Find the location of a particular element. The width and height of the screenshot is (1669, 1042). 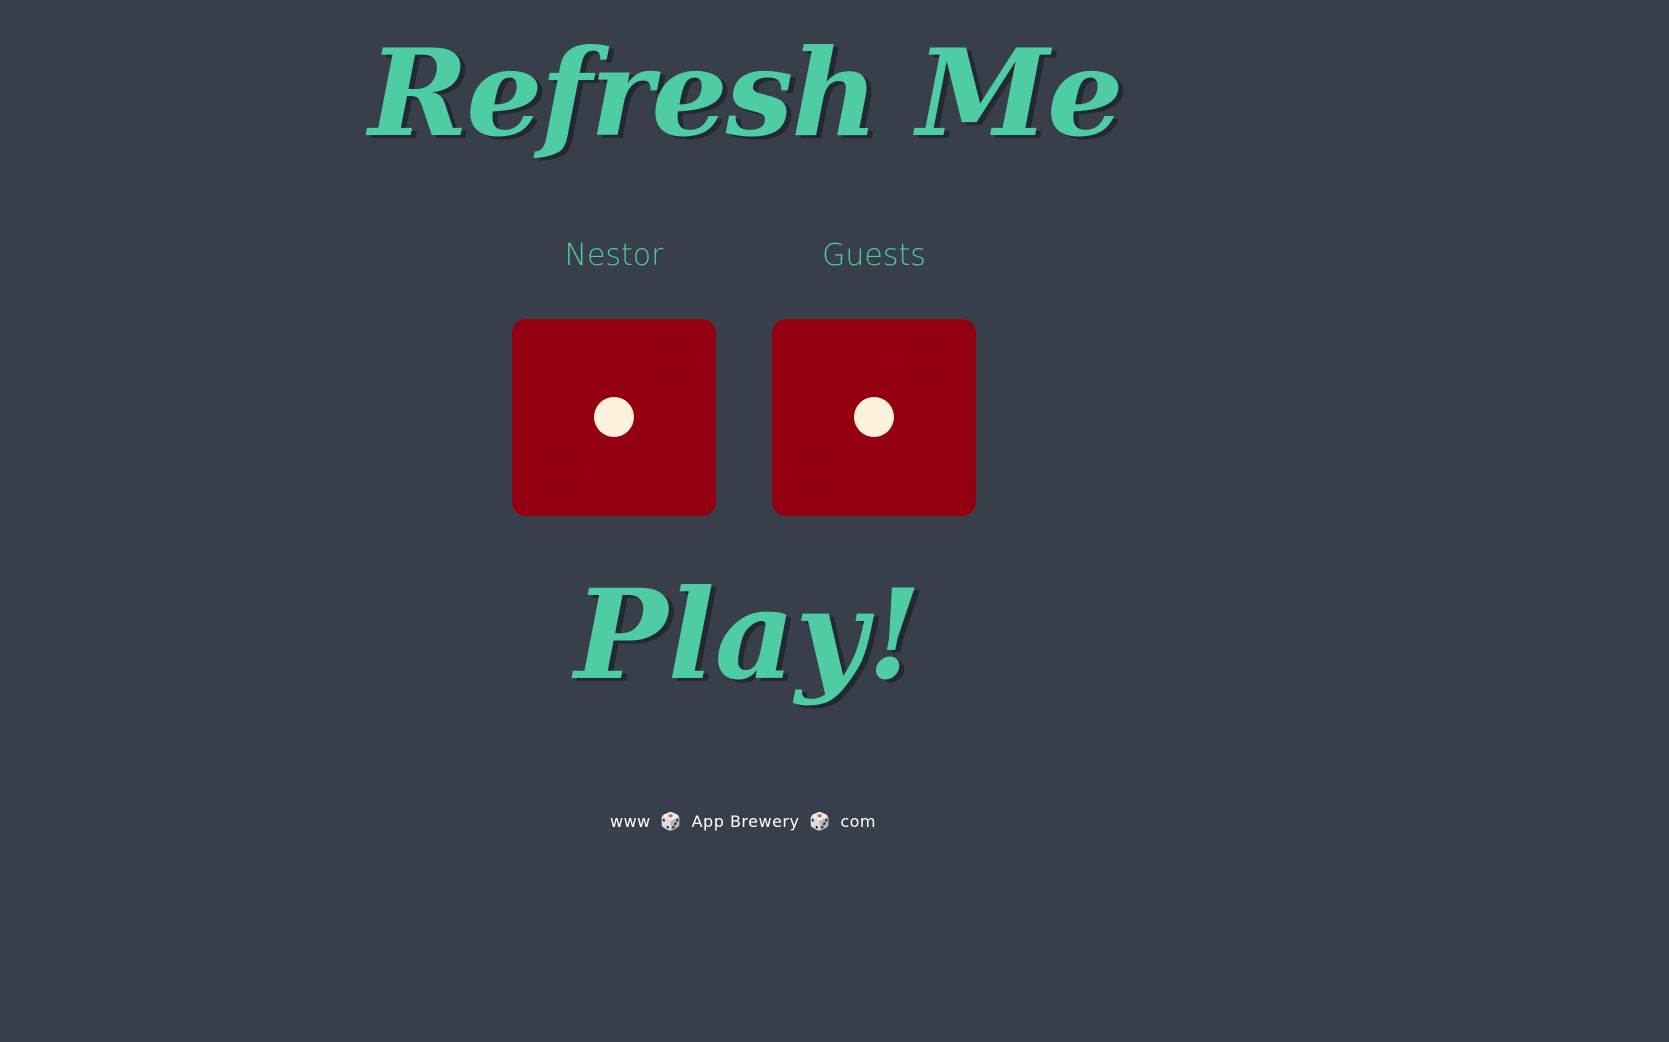

play-button: Play! is located at coordinates (748, 635).